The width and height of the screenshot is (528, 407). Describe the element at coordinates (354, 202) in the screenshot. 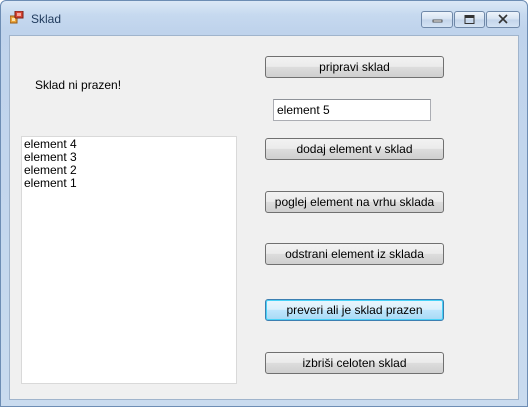

I see `peek-element-button: poglej element na vrhu sklada` at that location.